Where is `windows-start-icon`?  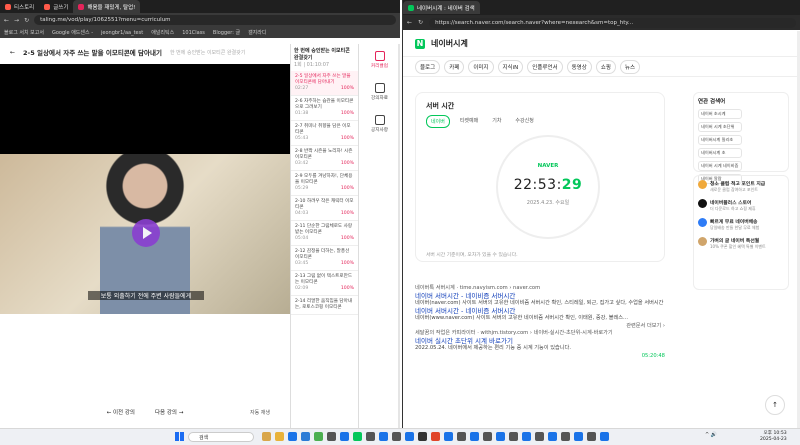 windows-start-icon is located at coordinates (179, 436).